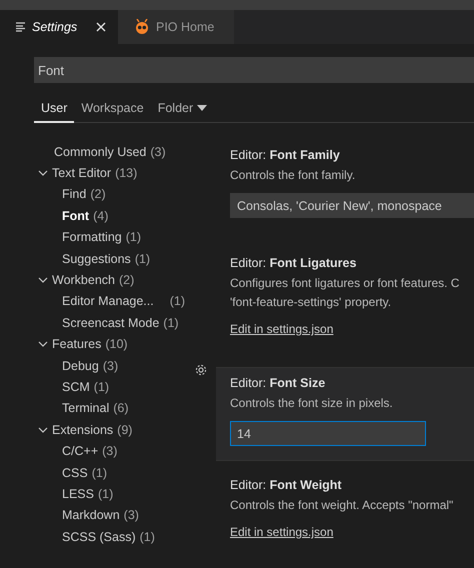  Describe the element at coordinates (142, 27) in the screenshot. I see `ant-head-icon` at that location.